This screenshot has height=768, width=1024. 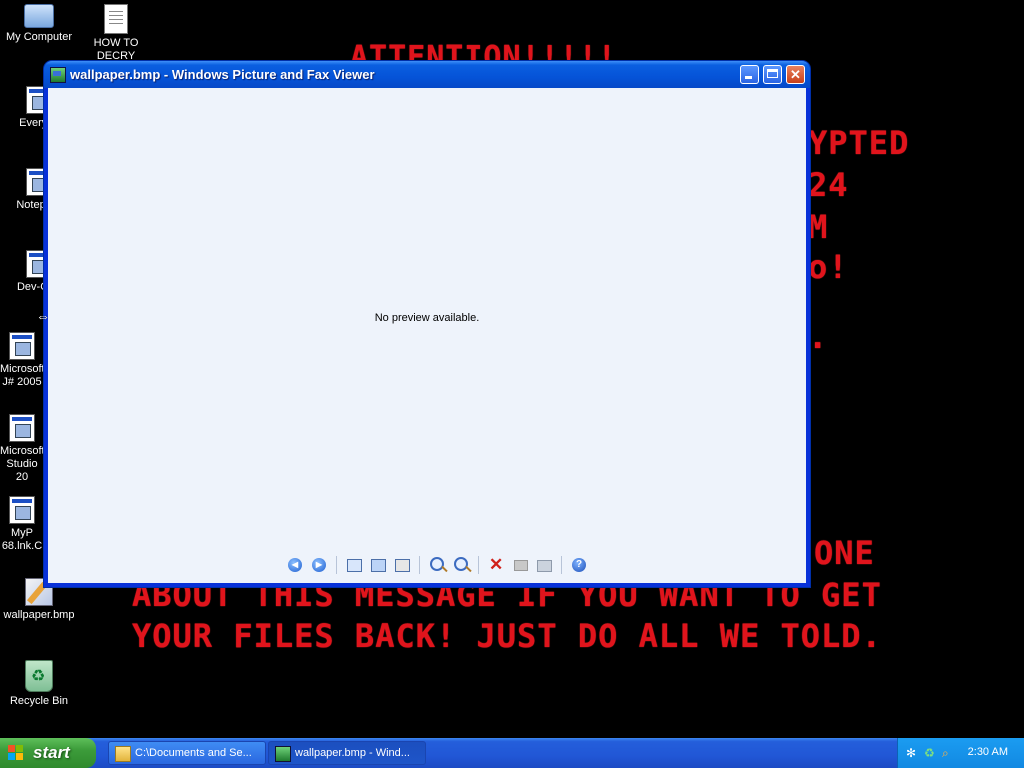 I want to click on zoom-in-button, so click(x=437, y=565).